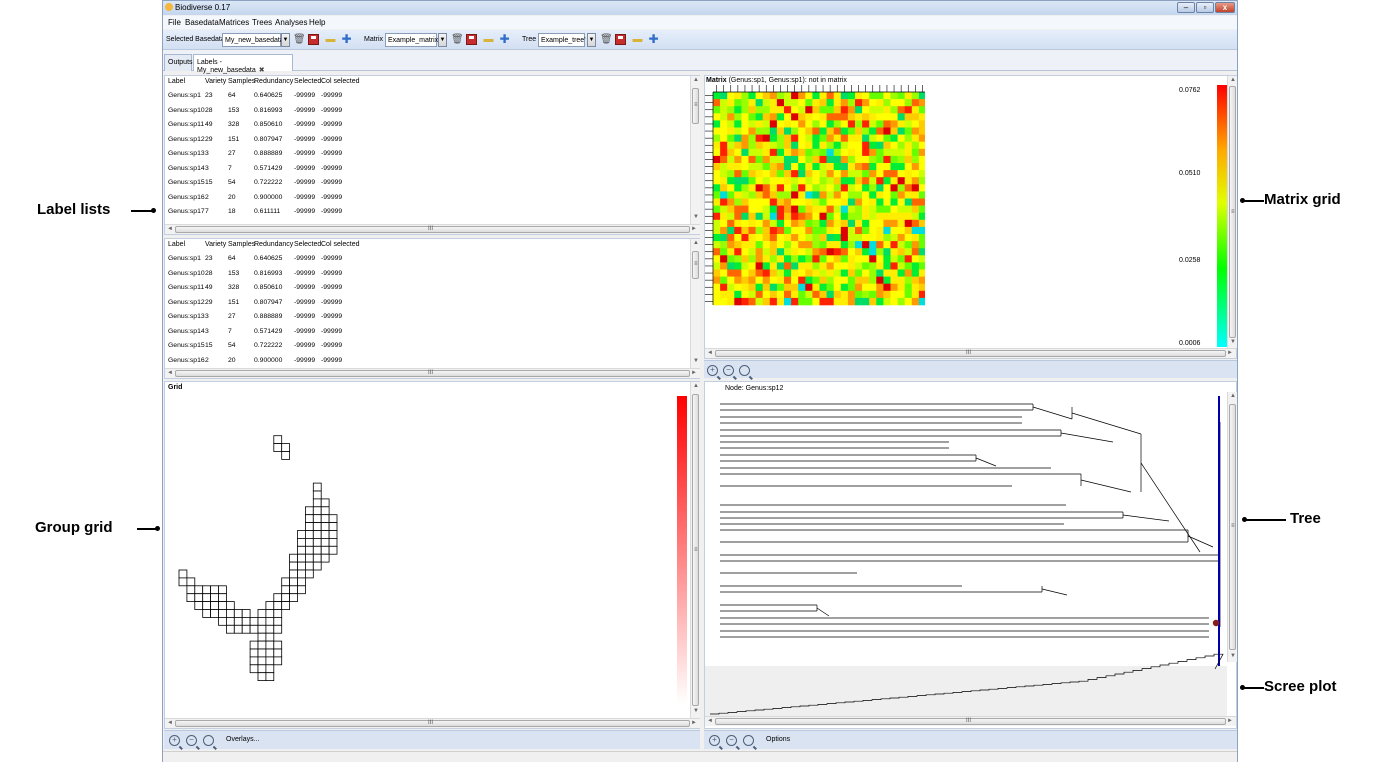  What do you see at coordinates (1225, 7) in the screenshot?
I see `close-button: x` at bounding box center [1225, 7].